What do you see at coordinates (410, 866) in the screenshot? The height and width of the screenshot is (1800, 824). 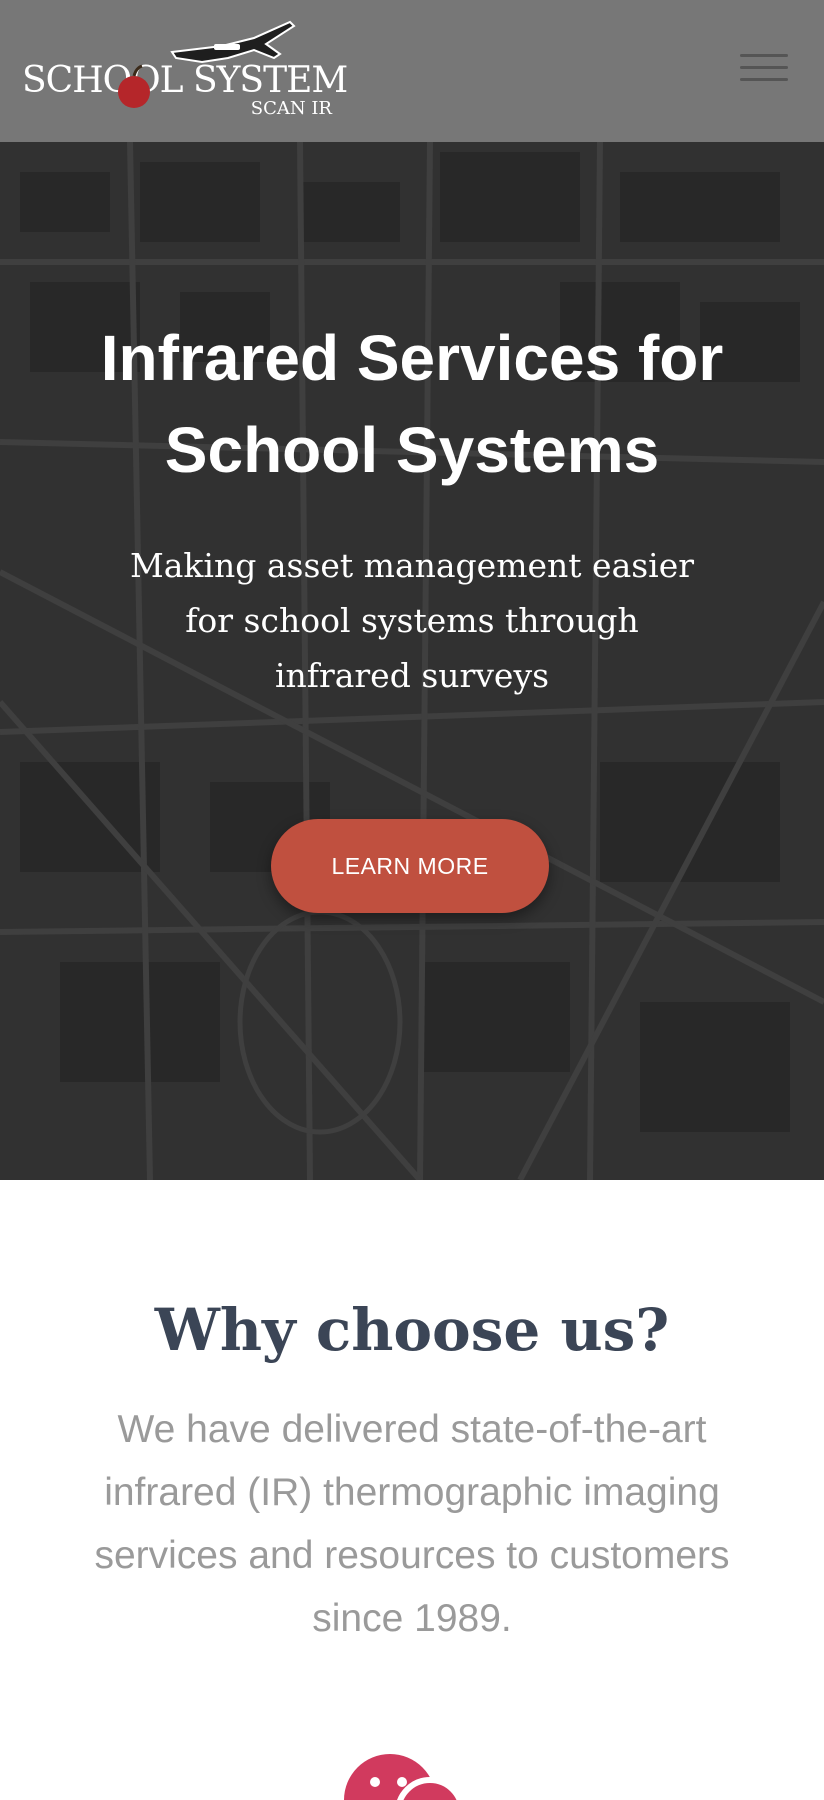 I see `learn-more-button: LEARN MORE` at bounding box center [410, 866].